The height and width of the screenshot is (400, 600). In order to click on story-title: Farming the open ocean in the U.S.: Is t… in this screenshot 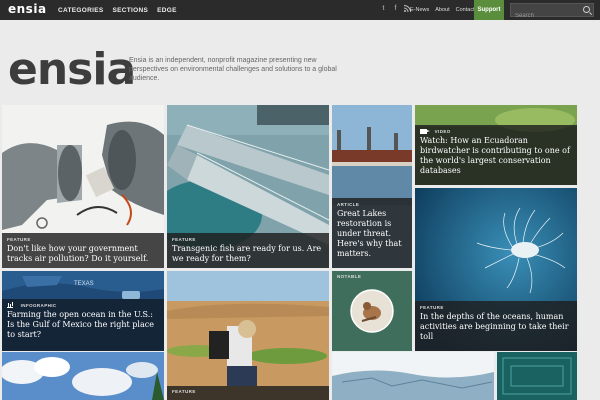, I will do `click(83, 325)`.